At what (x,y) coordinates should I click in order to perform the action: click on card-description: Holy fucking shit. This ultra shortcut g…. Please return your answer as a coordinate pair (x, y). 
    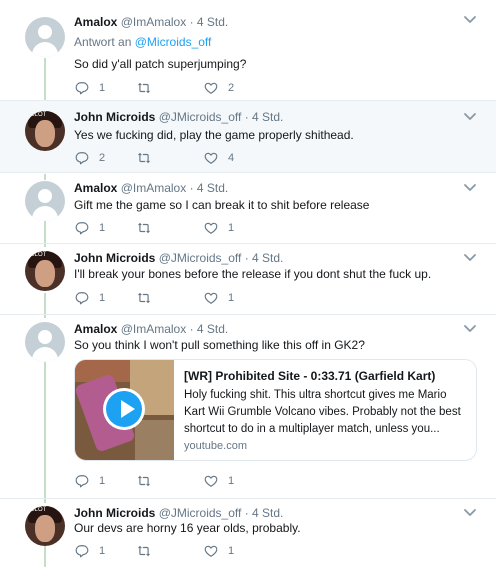
    Looking at the image, I should click on (322, 412).